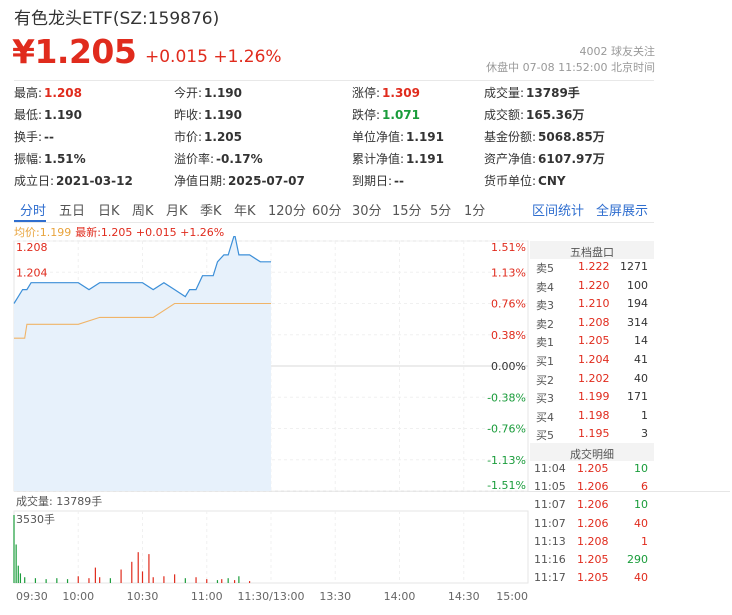 The height and width of the screenshot is (615, 732). I want to click on volume-max-label: 3530手, so click(35, 519).